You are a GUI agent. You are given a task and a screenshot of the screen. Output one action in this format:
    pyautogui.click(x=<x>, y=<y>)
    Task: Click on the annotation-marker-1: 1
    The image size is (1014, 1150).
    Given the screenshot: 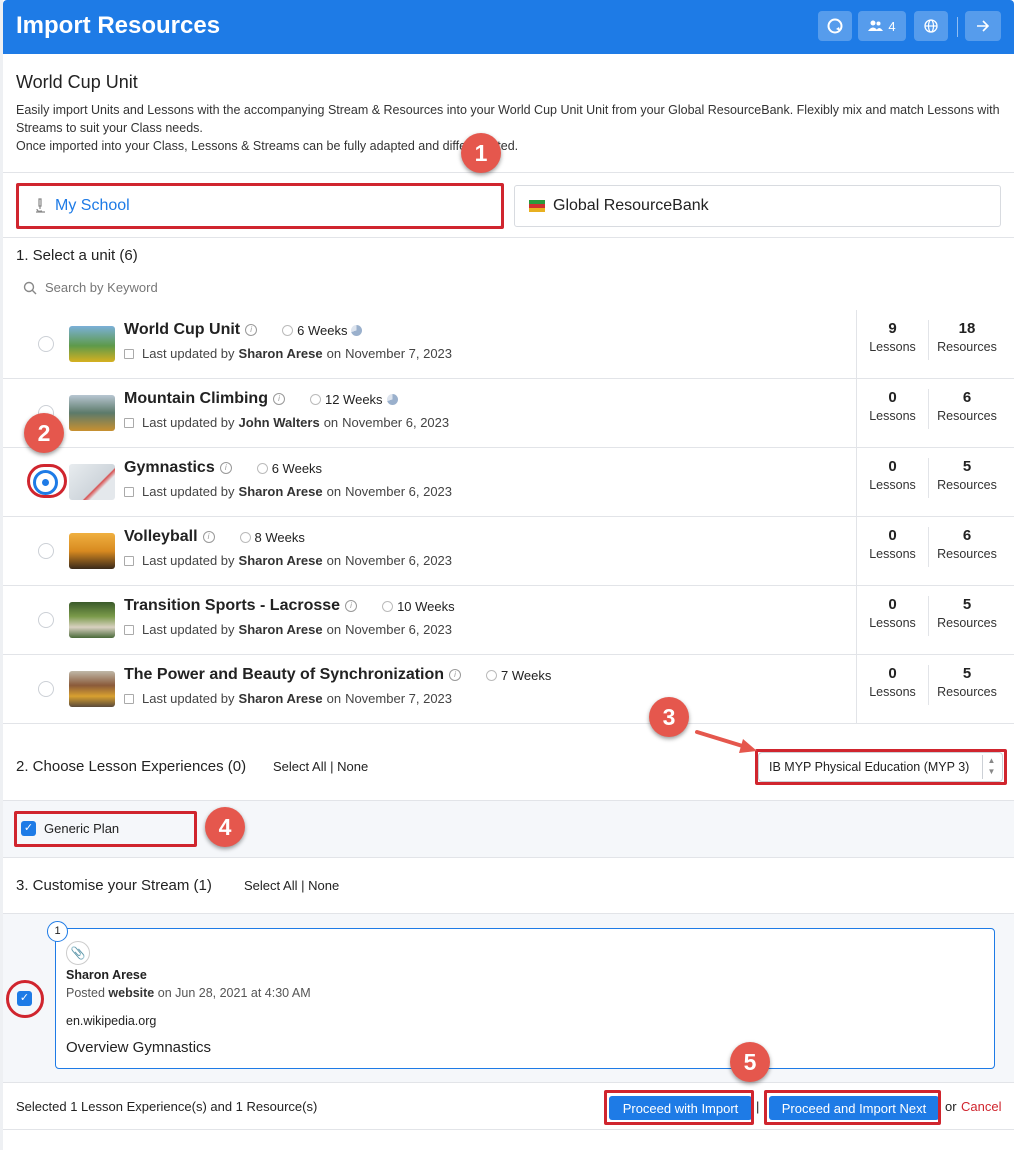 What is the action you would take?
    pyautogui.click(x=481, y=153)
    